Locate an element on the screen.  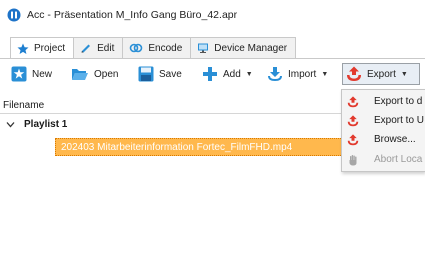
new-label: New is located at coordinates (42, 74).